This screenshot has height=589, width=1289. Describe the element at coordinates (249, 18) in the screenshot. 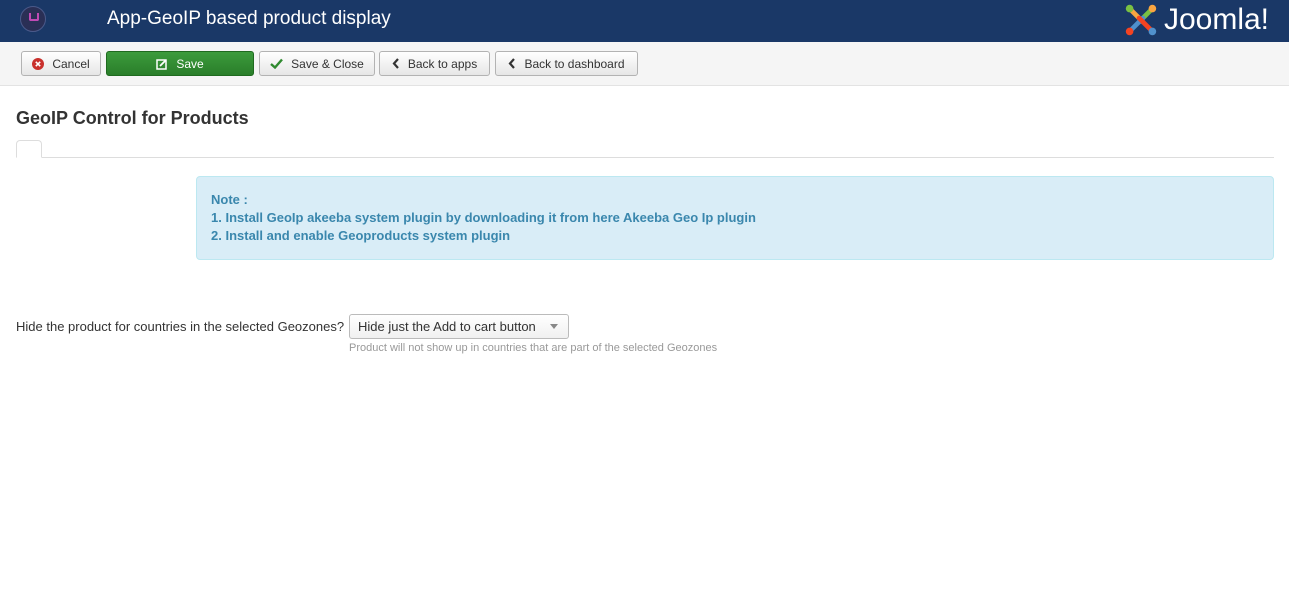

I see `app-title: App-GeoIP based product display` at that location.